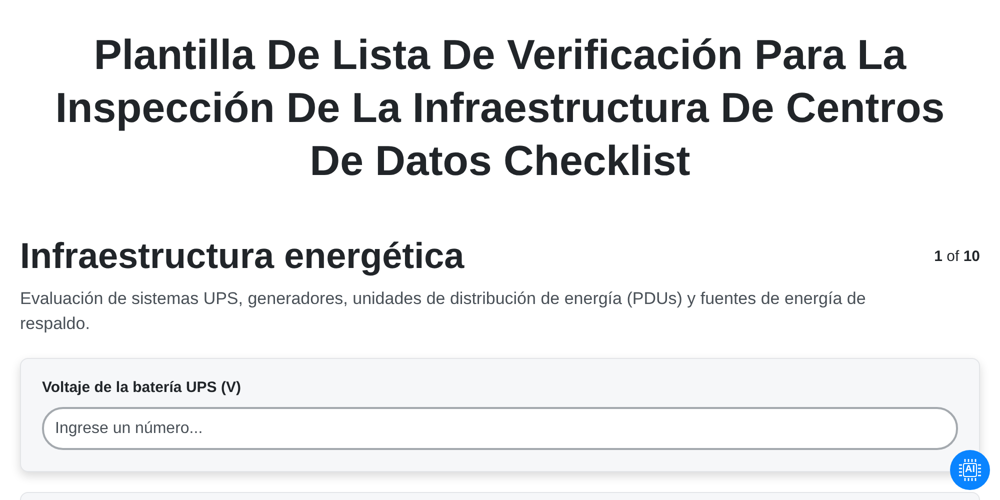 The height and width of the screenshot is (500, 1000). Describe the element at coordinates (443, 311) in the screenshot. I see `section-description: Evaluación de sistemas UPS, generadores, unidades de distribución de energía (PDUs) y fuentes de energía de respaldo.` at that location.